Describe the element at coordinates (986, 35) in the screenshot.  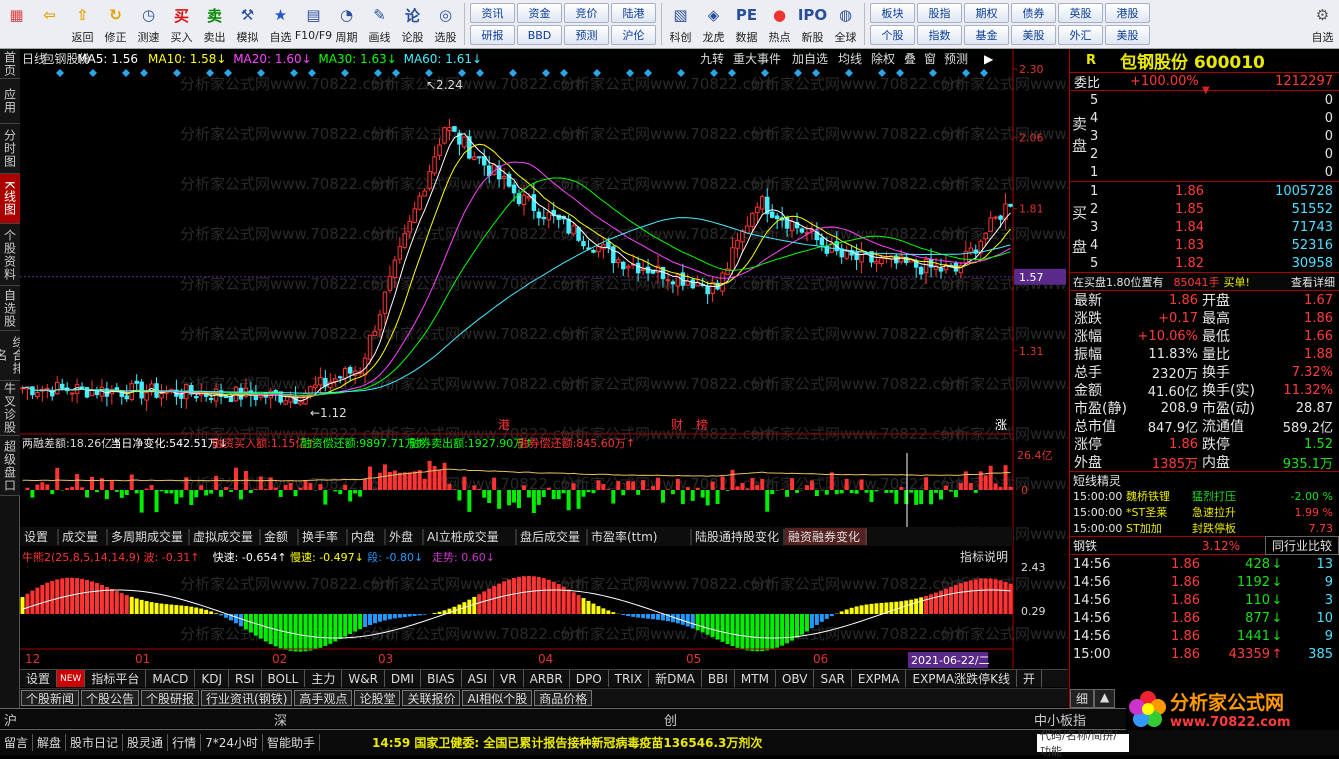
I see `grid2-button: 基金` at that location.